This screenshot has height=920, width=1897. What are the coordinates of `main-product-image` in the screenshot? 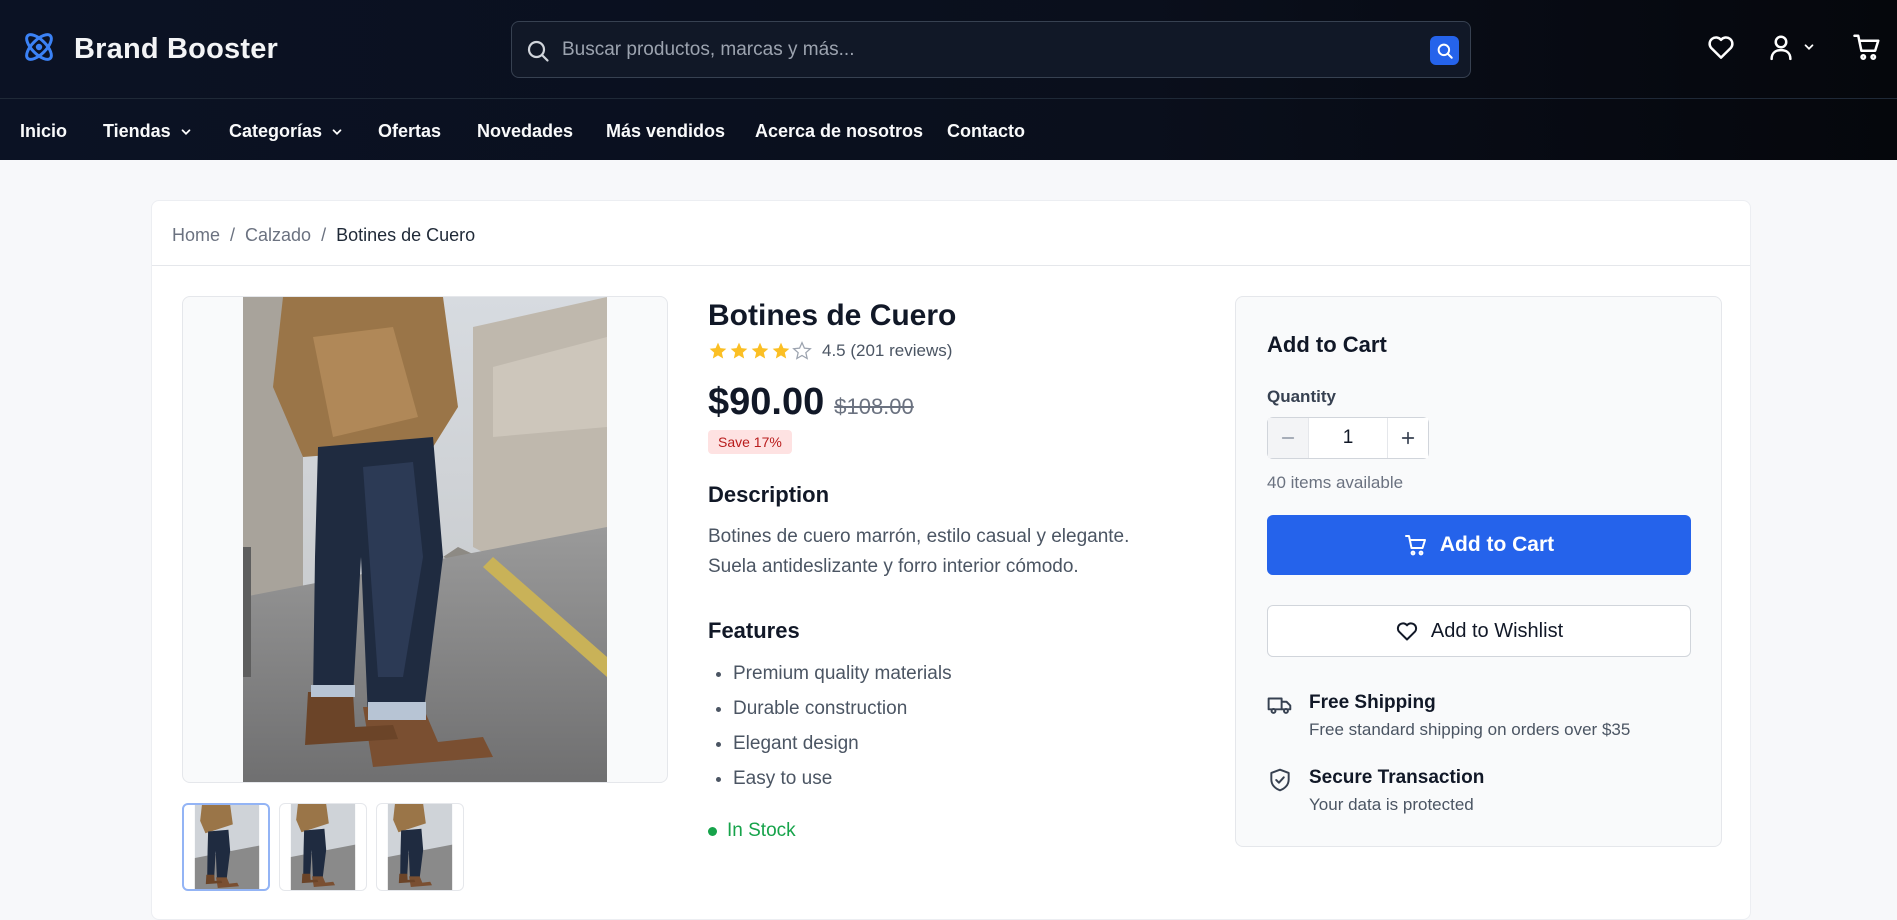 It's located at (425, 539).